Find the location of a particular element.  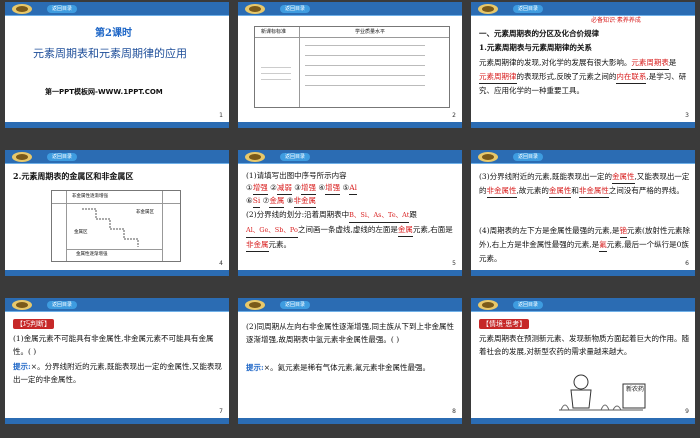

page-number: 9 is located at coordinates (687, 411).